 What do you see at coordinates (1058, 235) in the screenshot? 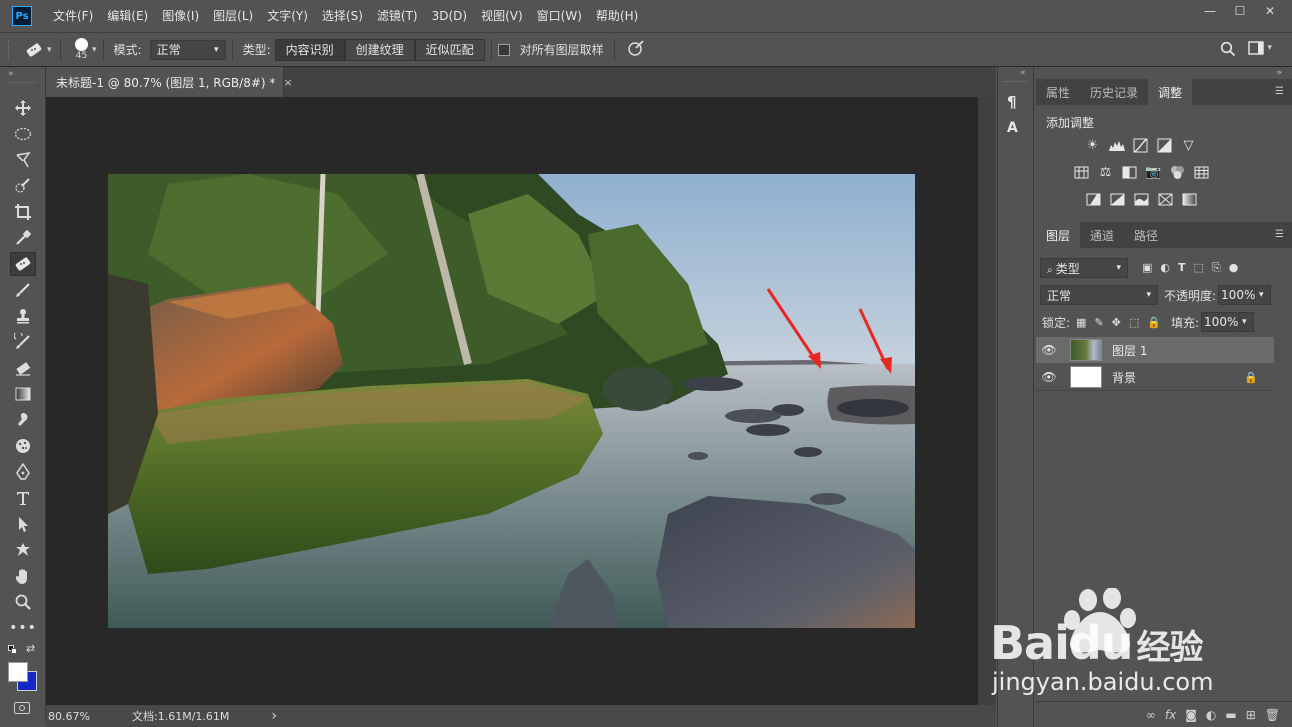
I see `tab-layers: 图层` at bounding box center [1058, 235].